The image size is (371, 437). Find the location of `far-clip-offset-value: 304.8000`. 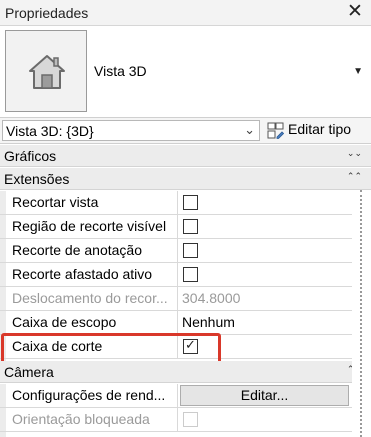

far-clip-offset-value: 304.8000 is located at coordinates (211, 298).